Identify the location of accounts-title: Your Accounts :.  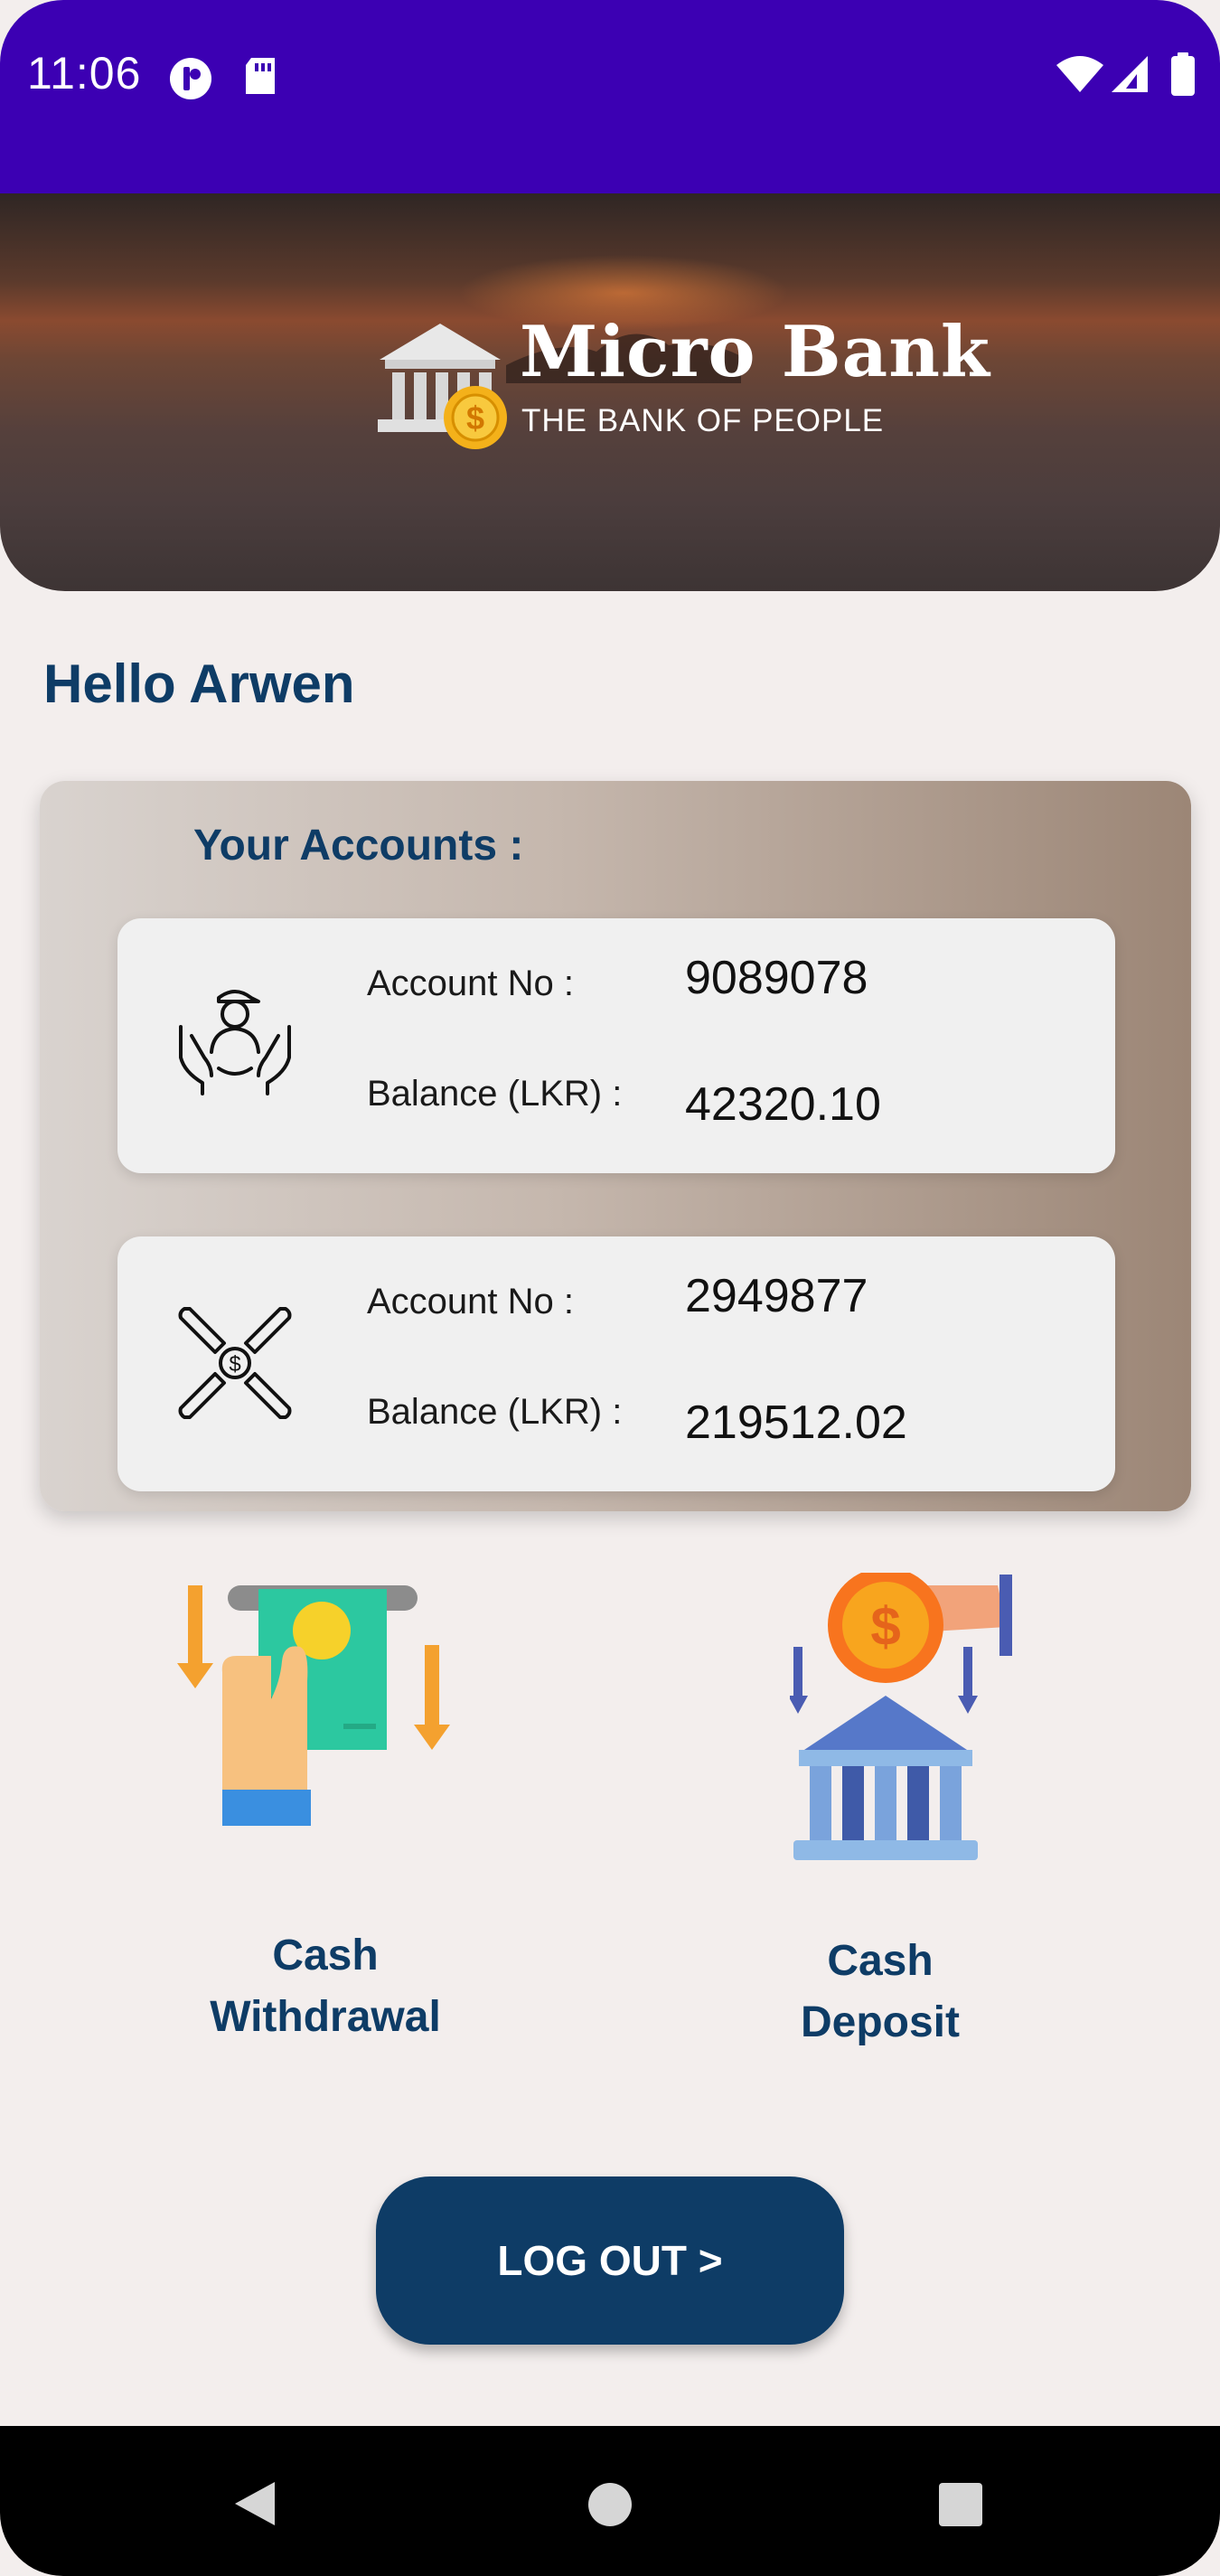
(358, 846).